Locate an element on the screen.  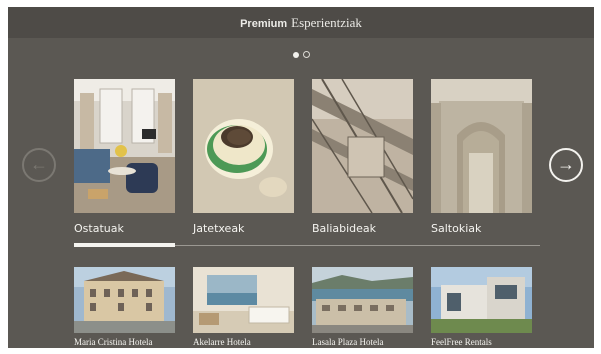
category-card-saltokiak is located at coordinates (481, 146).